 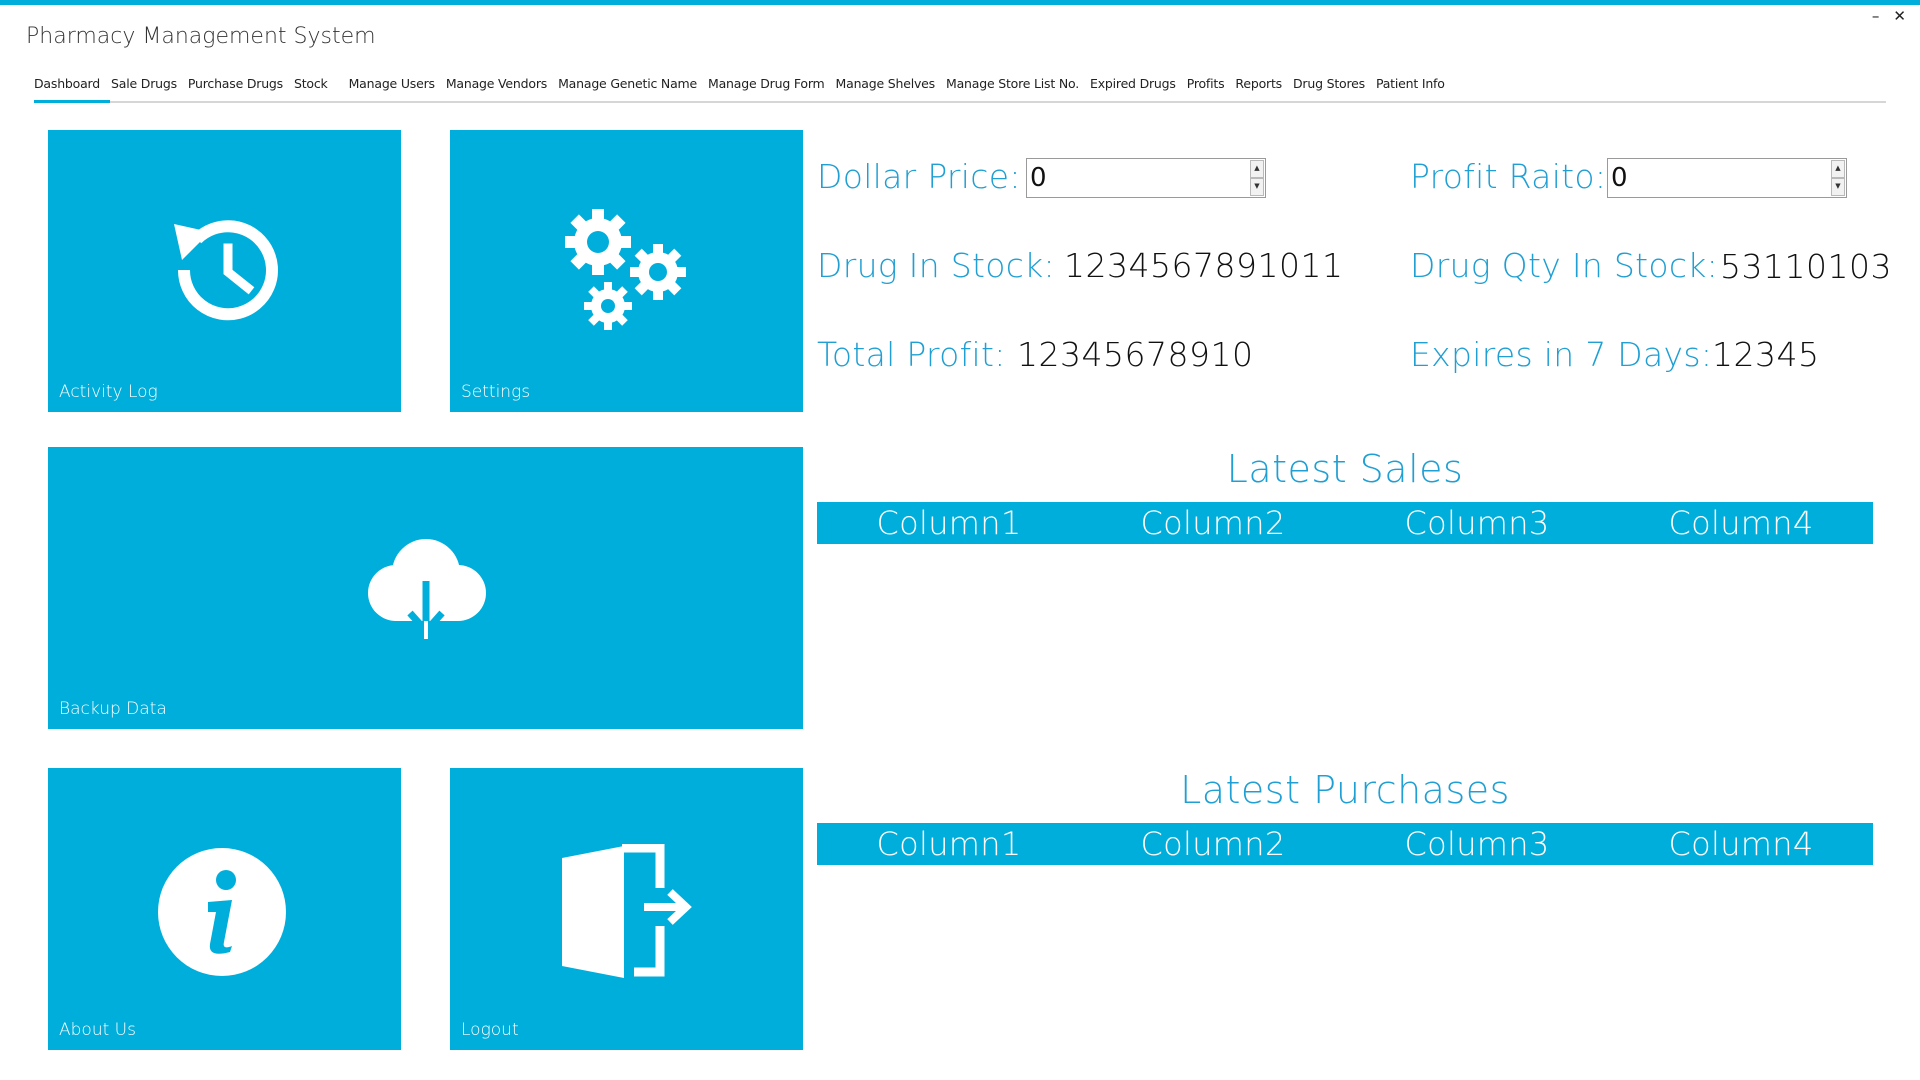 I want to click on menu-item-manage-vendors: Manage Vendors, so click(x=496, y=82).